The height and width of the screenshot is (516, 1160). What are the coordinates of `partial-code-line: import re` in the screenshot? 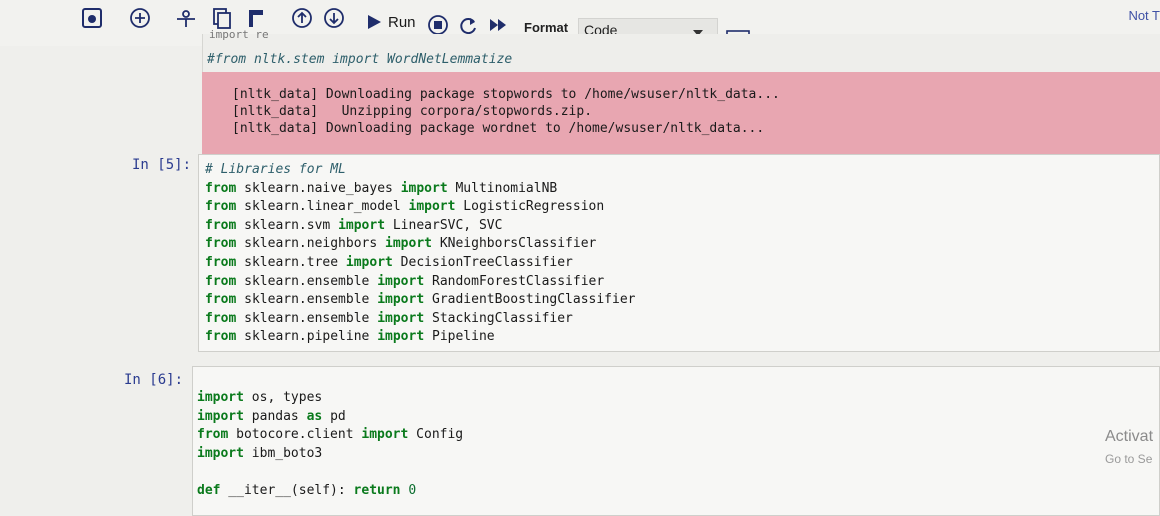 It's located at (239, 34).